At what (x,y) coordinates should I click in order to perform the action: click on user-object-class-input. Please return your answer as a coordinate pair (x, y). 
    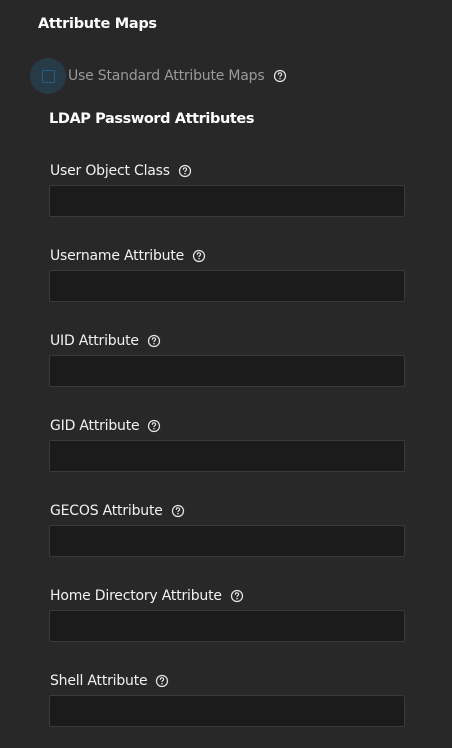
    Looking at the image, I should click on (227, 201).